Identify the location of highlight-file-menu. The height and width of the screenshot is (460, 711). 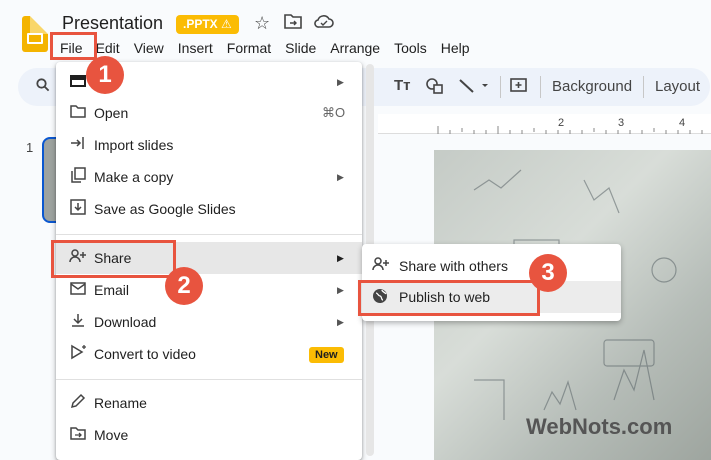
(73, 46).